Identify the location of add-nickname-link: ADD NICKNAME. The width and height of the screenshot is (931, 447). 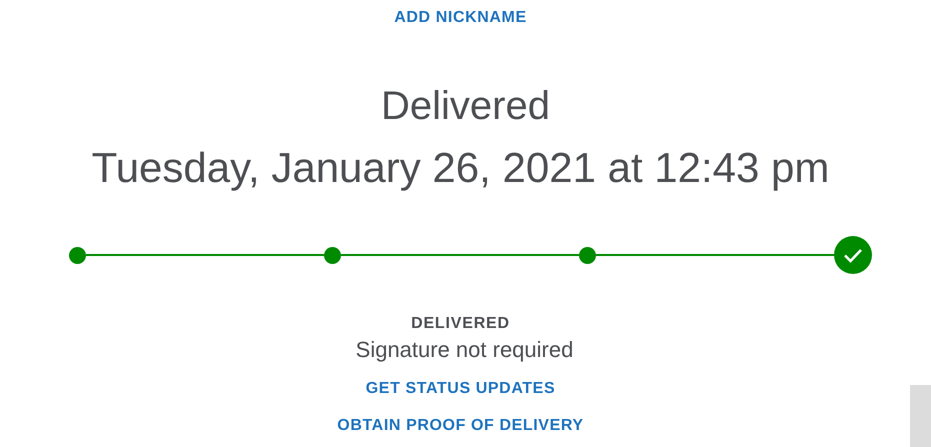
(460, 18).